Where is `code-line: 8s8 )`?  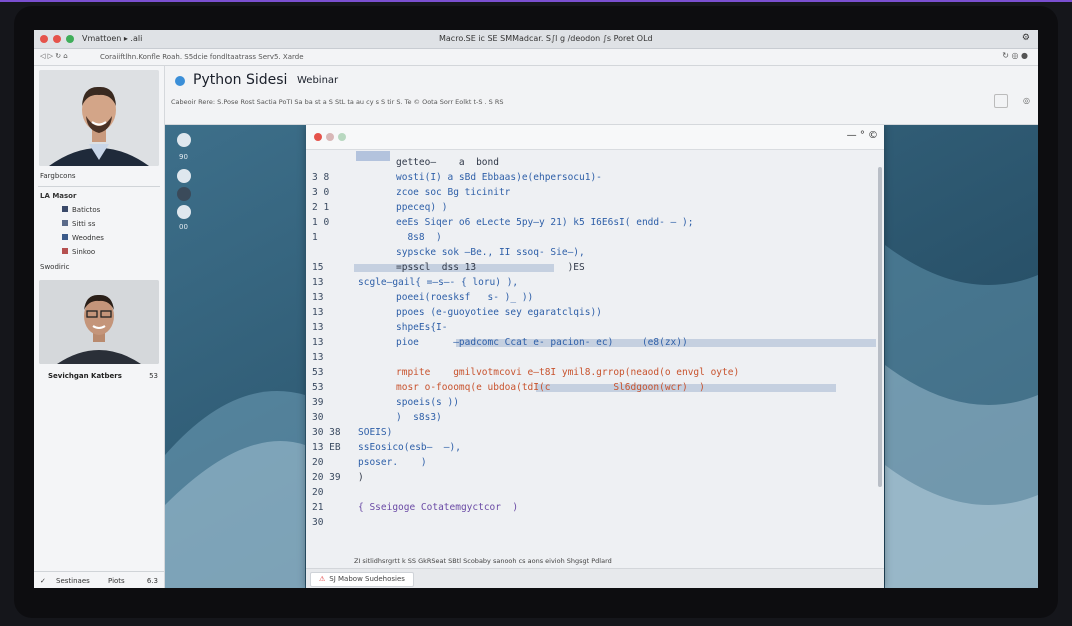 code-line: 8s8 ) is located at coordinates (418, 237).